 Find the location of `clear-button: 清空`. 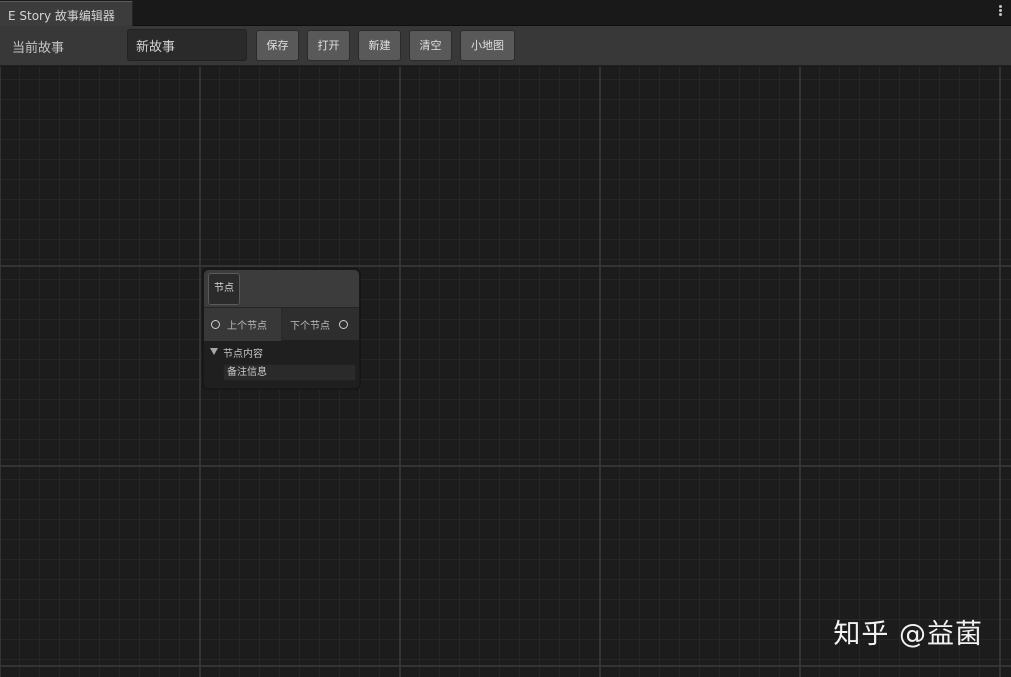

clear-button: 清空 is located at coordinates (430, 45).